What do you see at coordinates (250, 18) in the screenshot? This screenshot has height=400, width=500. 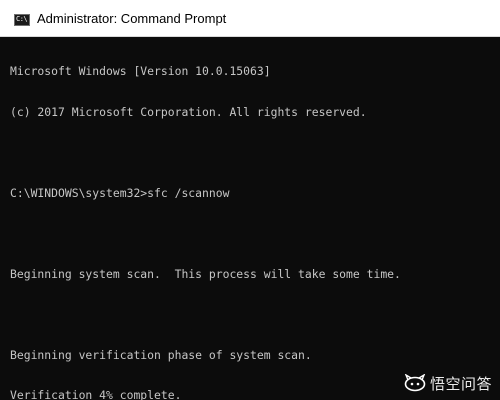 I see `title-bar: C:\ Administrator: Command Prompt` at bounding box center [250, 18].